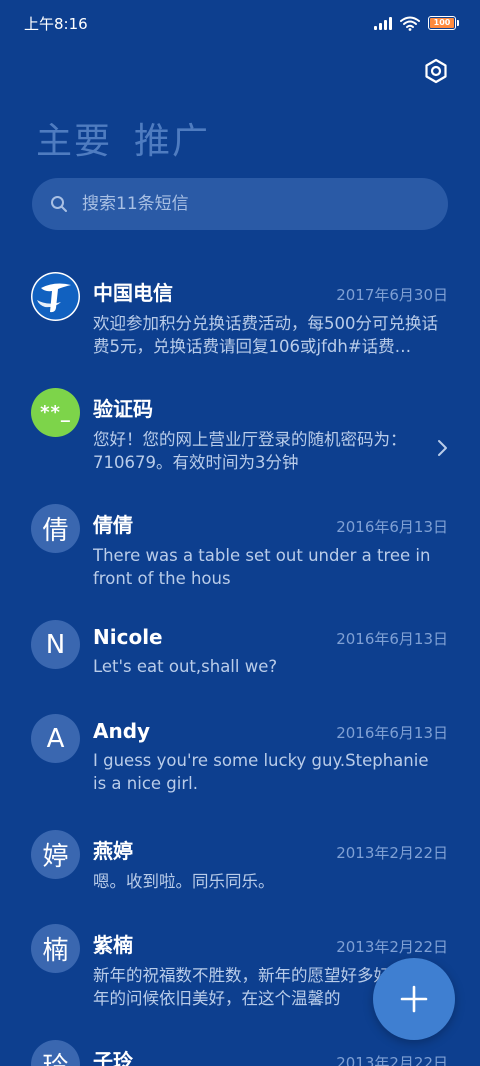  What do you see at coordinates (383, 23) in the screenshot?
I see `signal-icon` at bounding box center [383, 23].